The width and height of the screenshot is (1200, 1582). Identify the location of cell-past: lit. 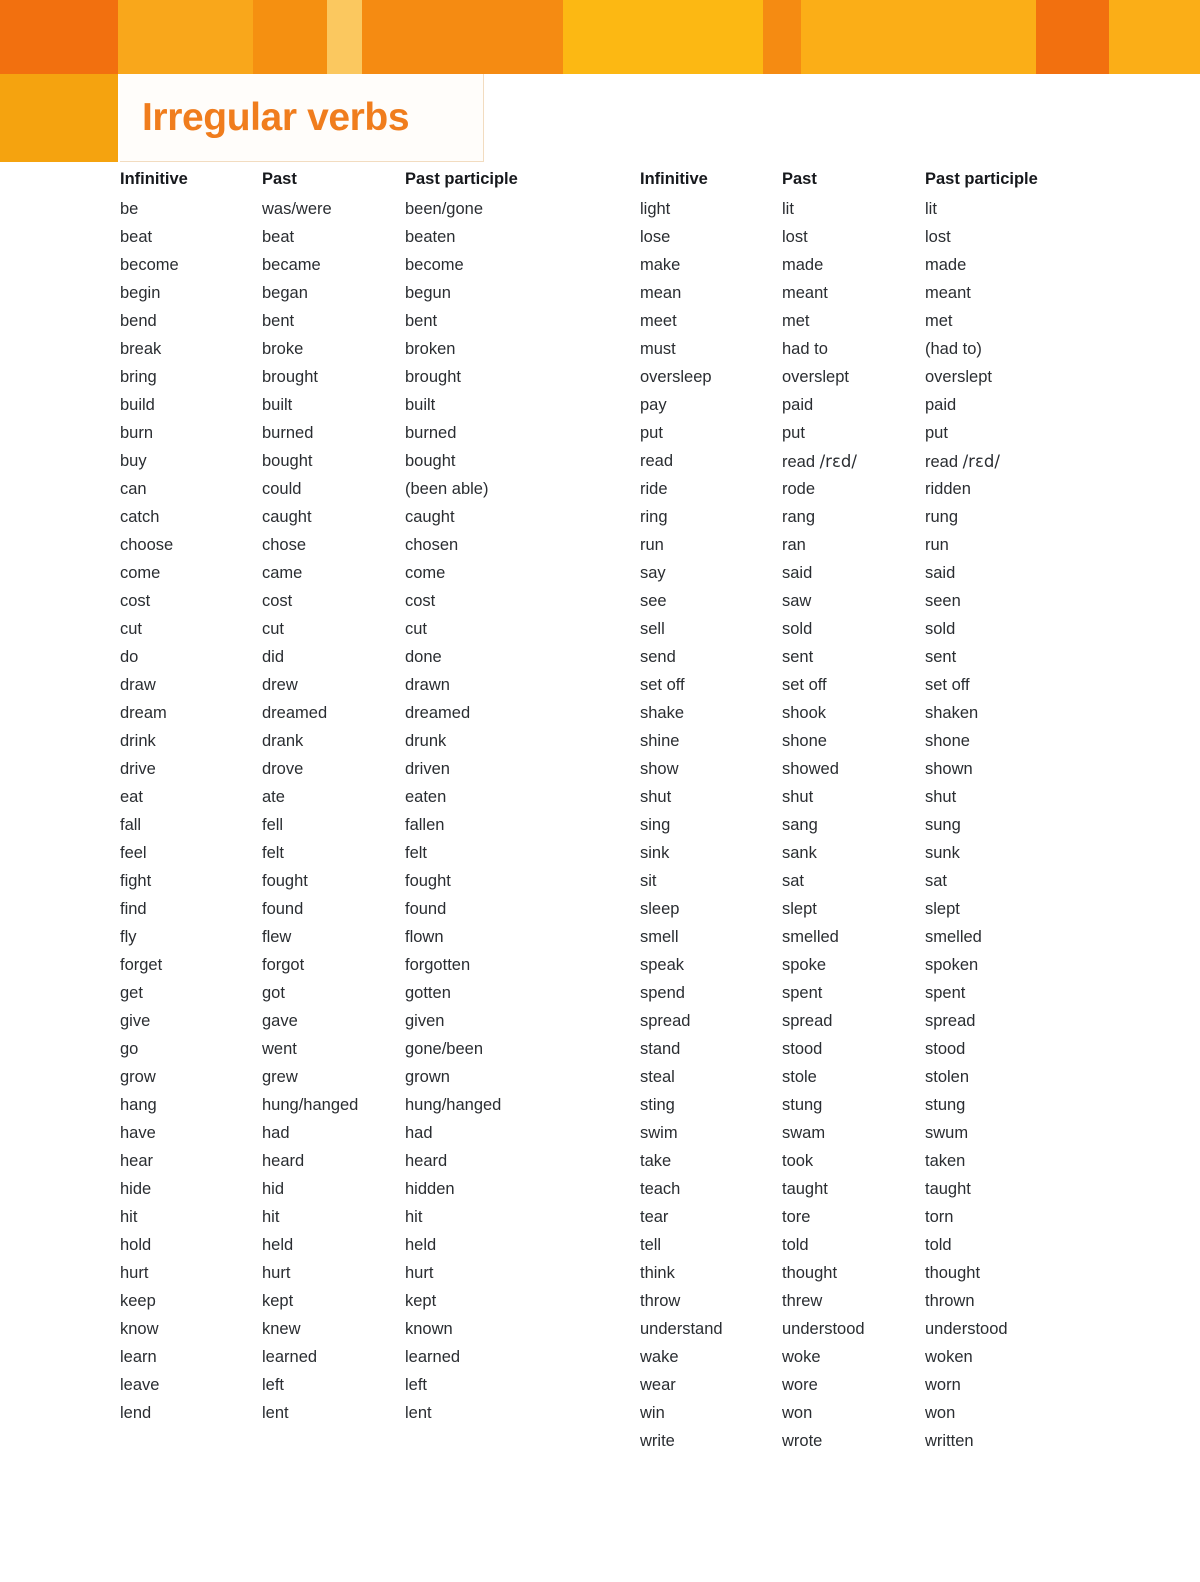
(788, 209).